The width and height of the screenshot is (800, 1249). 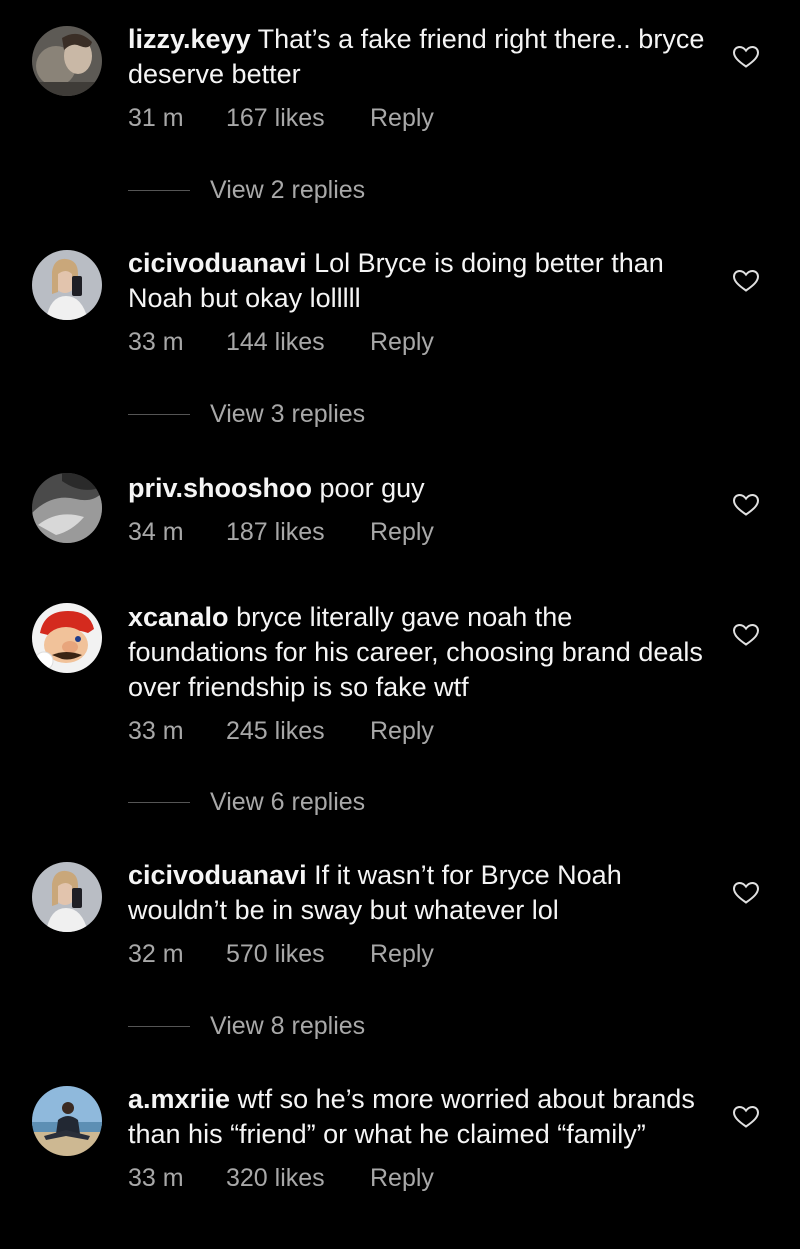 I want to click on view-replies-label: View 6 replies, so click(x=288, y=802).